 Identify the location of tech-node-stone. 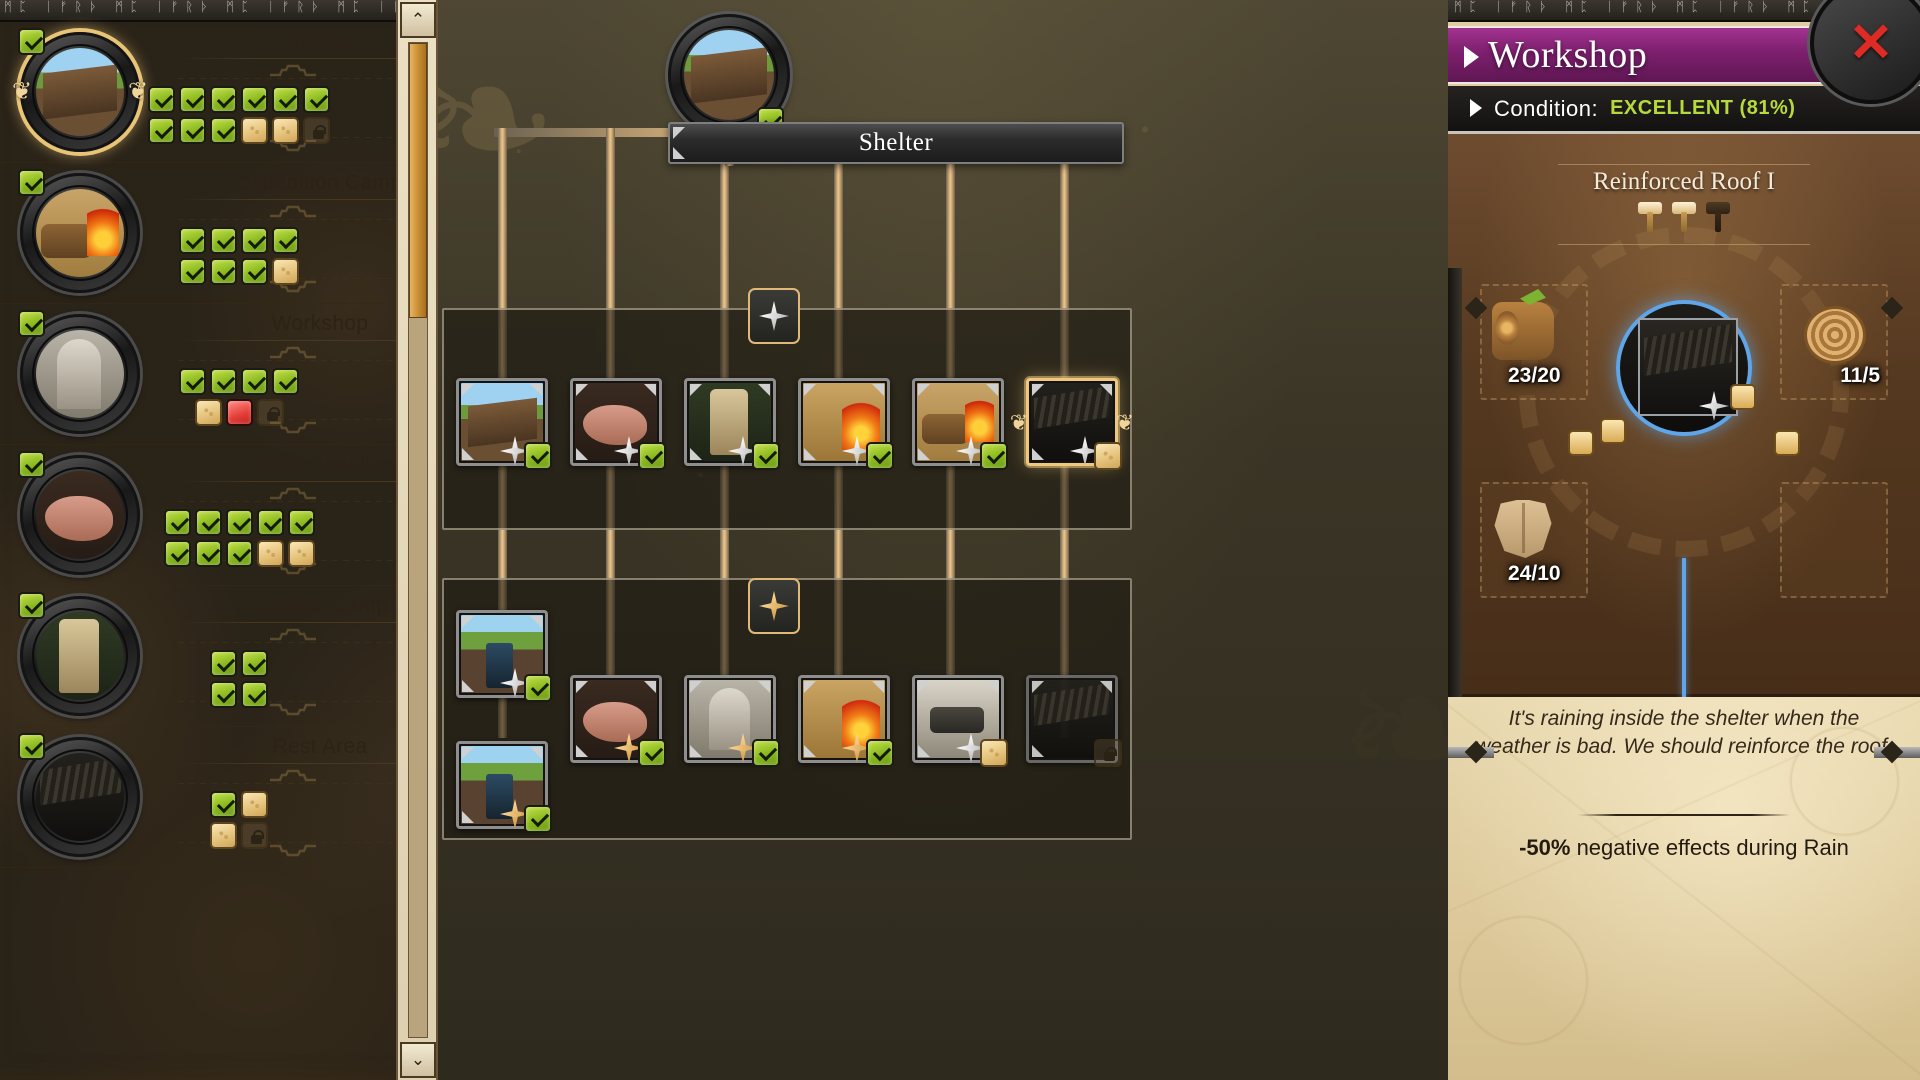
(732, 721).